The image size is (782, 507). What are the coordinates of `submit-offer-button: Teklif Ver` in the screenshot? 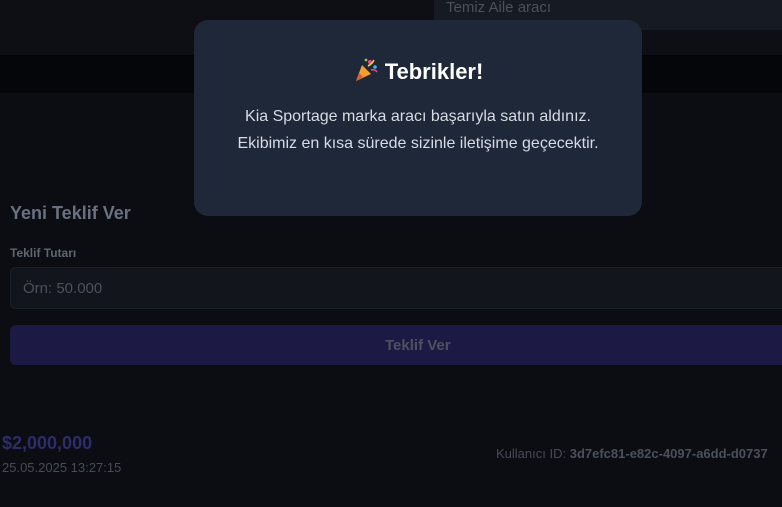 It's located at (396, 345).